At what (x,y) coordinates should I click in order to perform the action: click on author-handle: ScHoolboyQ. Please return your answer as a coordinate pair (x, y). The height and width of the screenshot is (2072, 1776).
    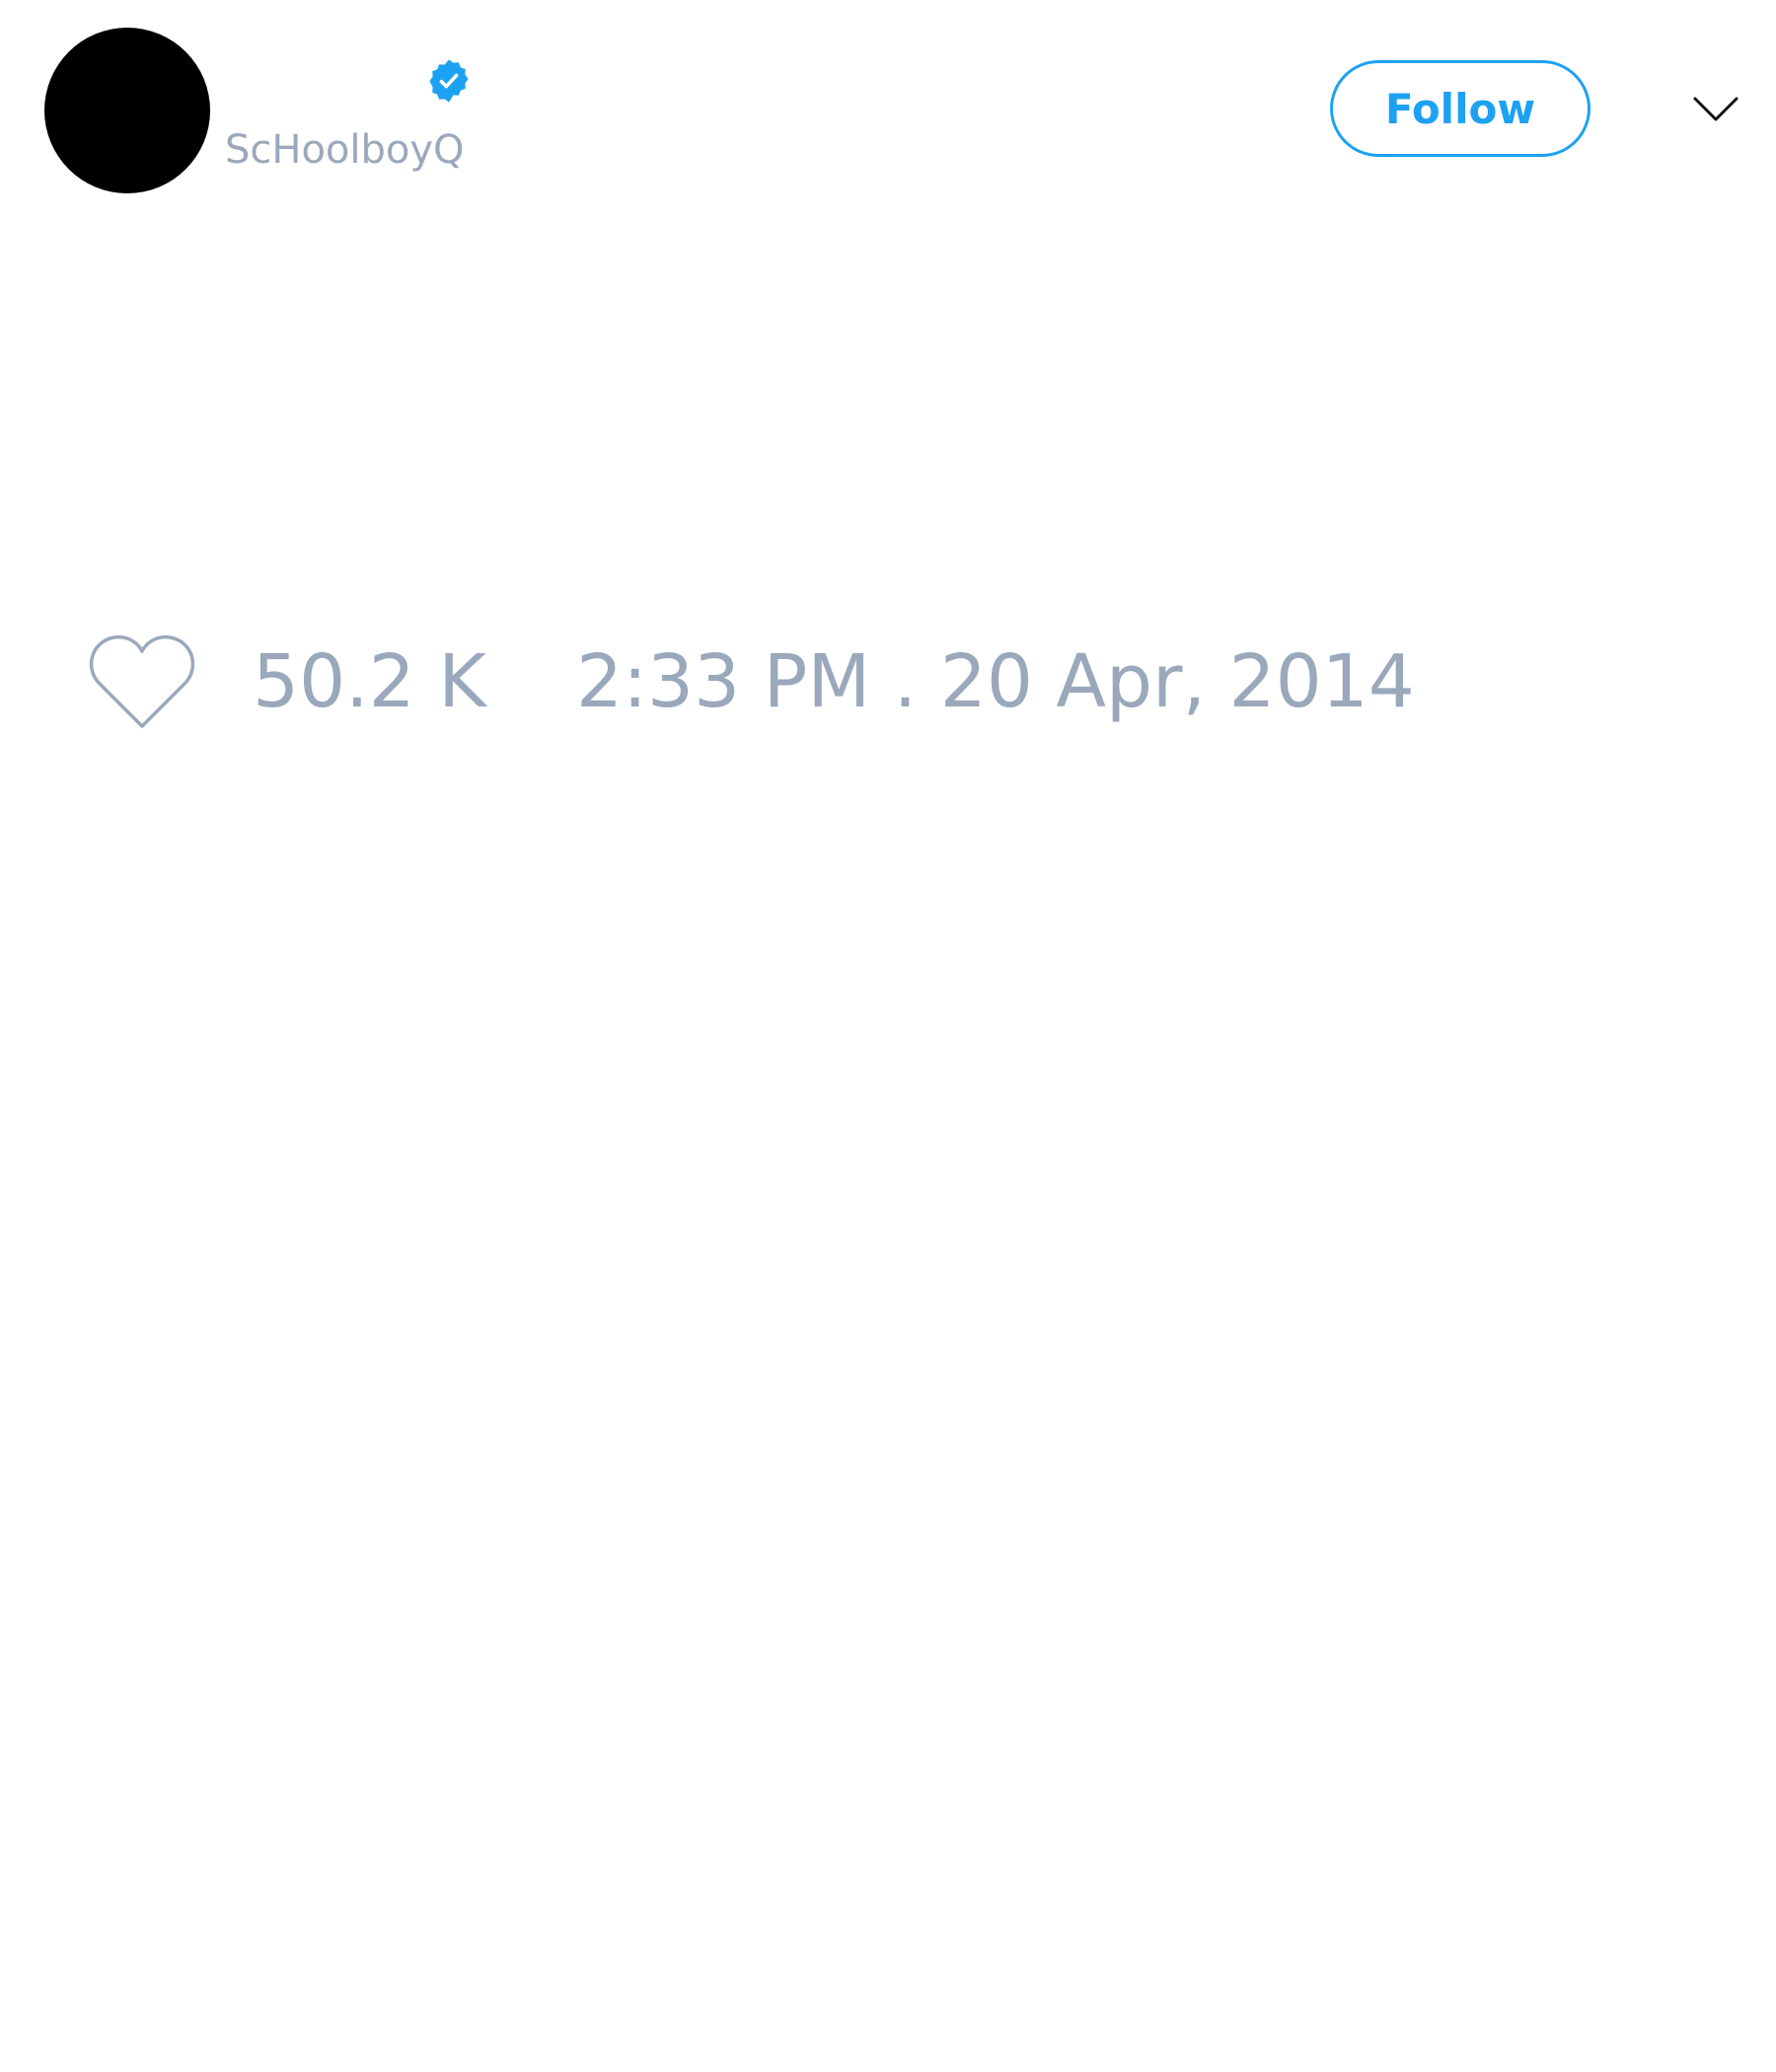
    Looking at the image, I should click on (345, 150).